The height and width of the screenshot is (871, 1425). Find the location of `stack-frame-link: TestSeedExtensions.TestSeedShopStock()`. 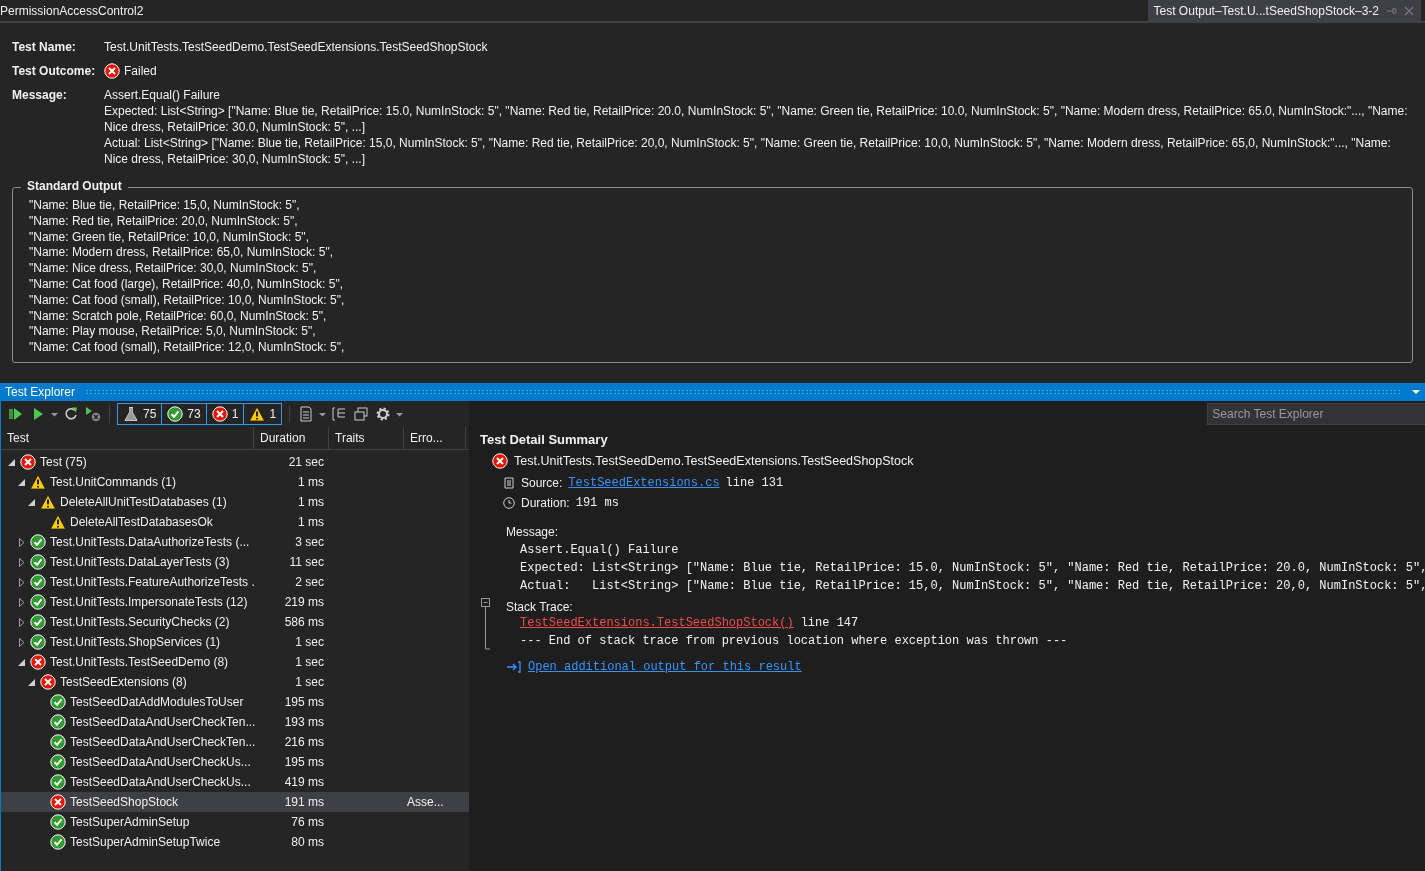

stack-frame-link: TestSeedExtensions.TestSeedShopStock() is located at coordinates (657, 625).